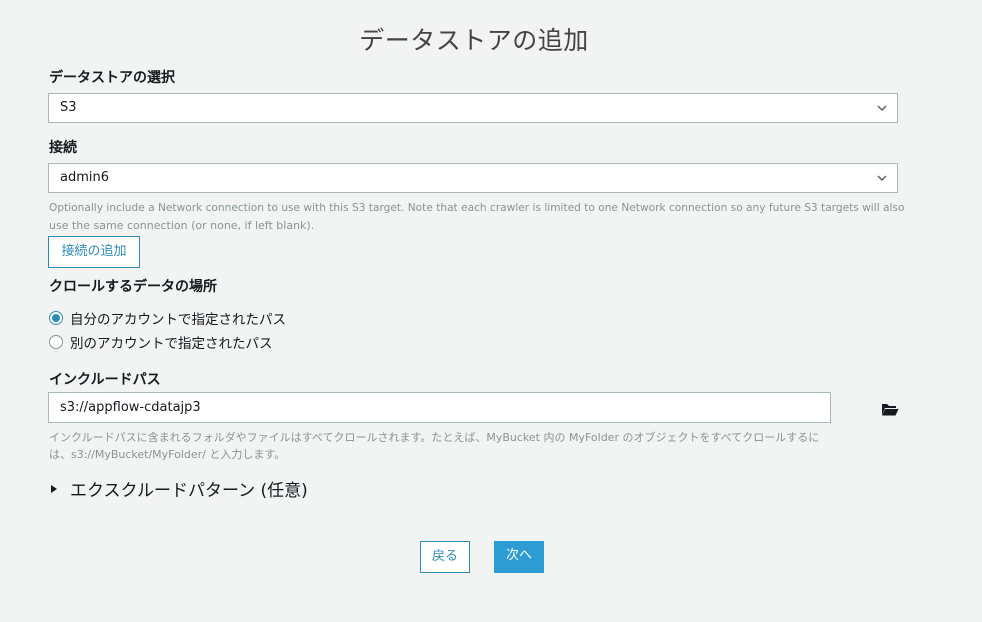  Describe the element at coordinates (473, 178) in the screenshot. I see `connection-select: admin6` at that location.